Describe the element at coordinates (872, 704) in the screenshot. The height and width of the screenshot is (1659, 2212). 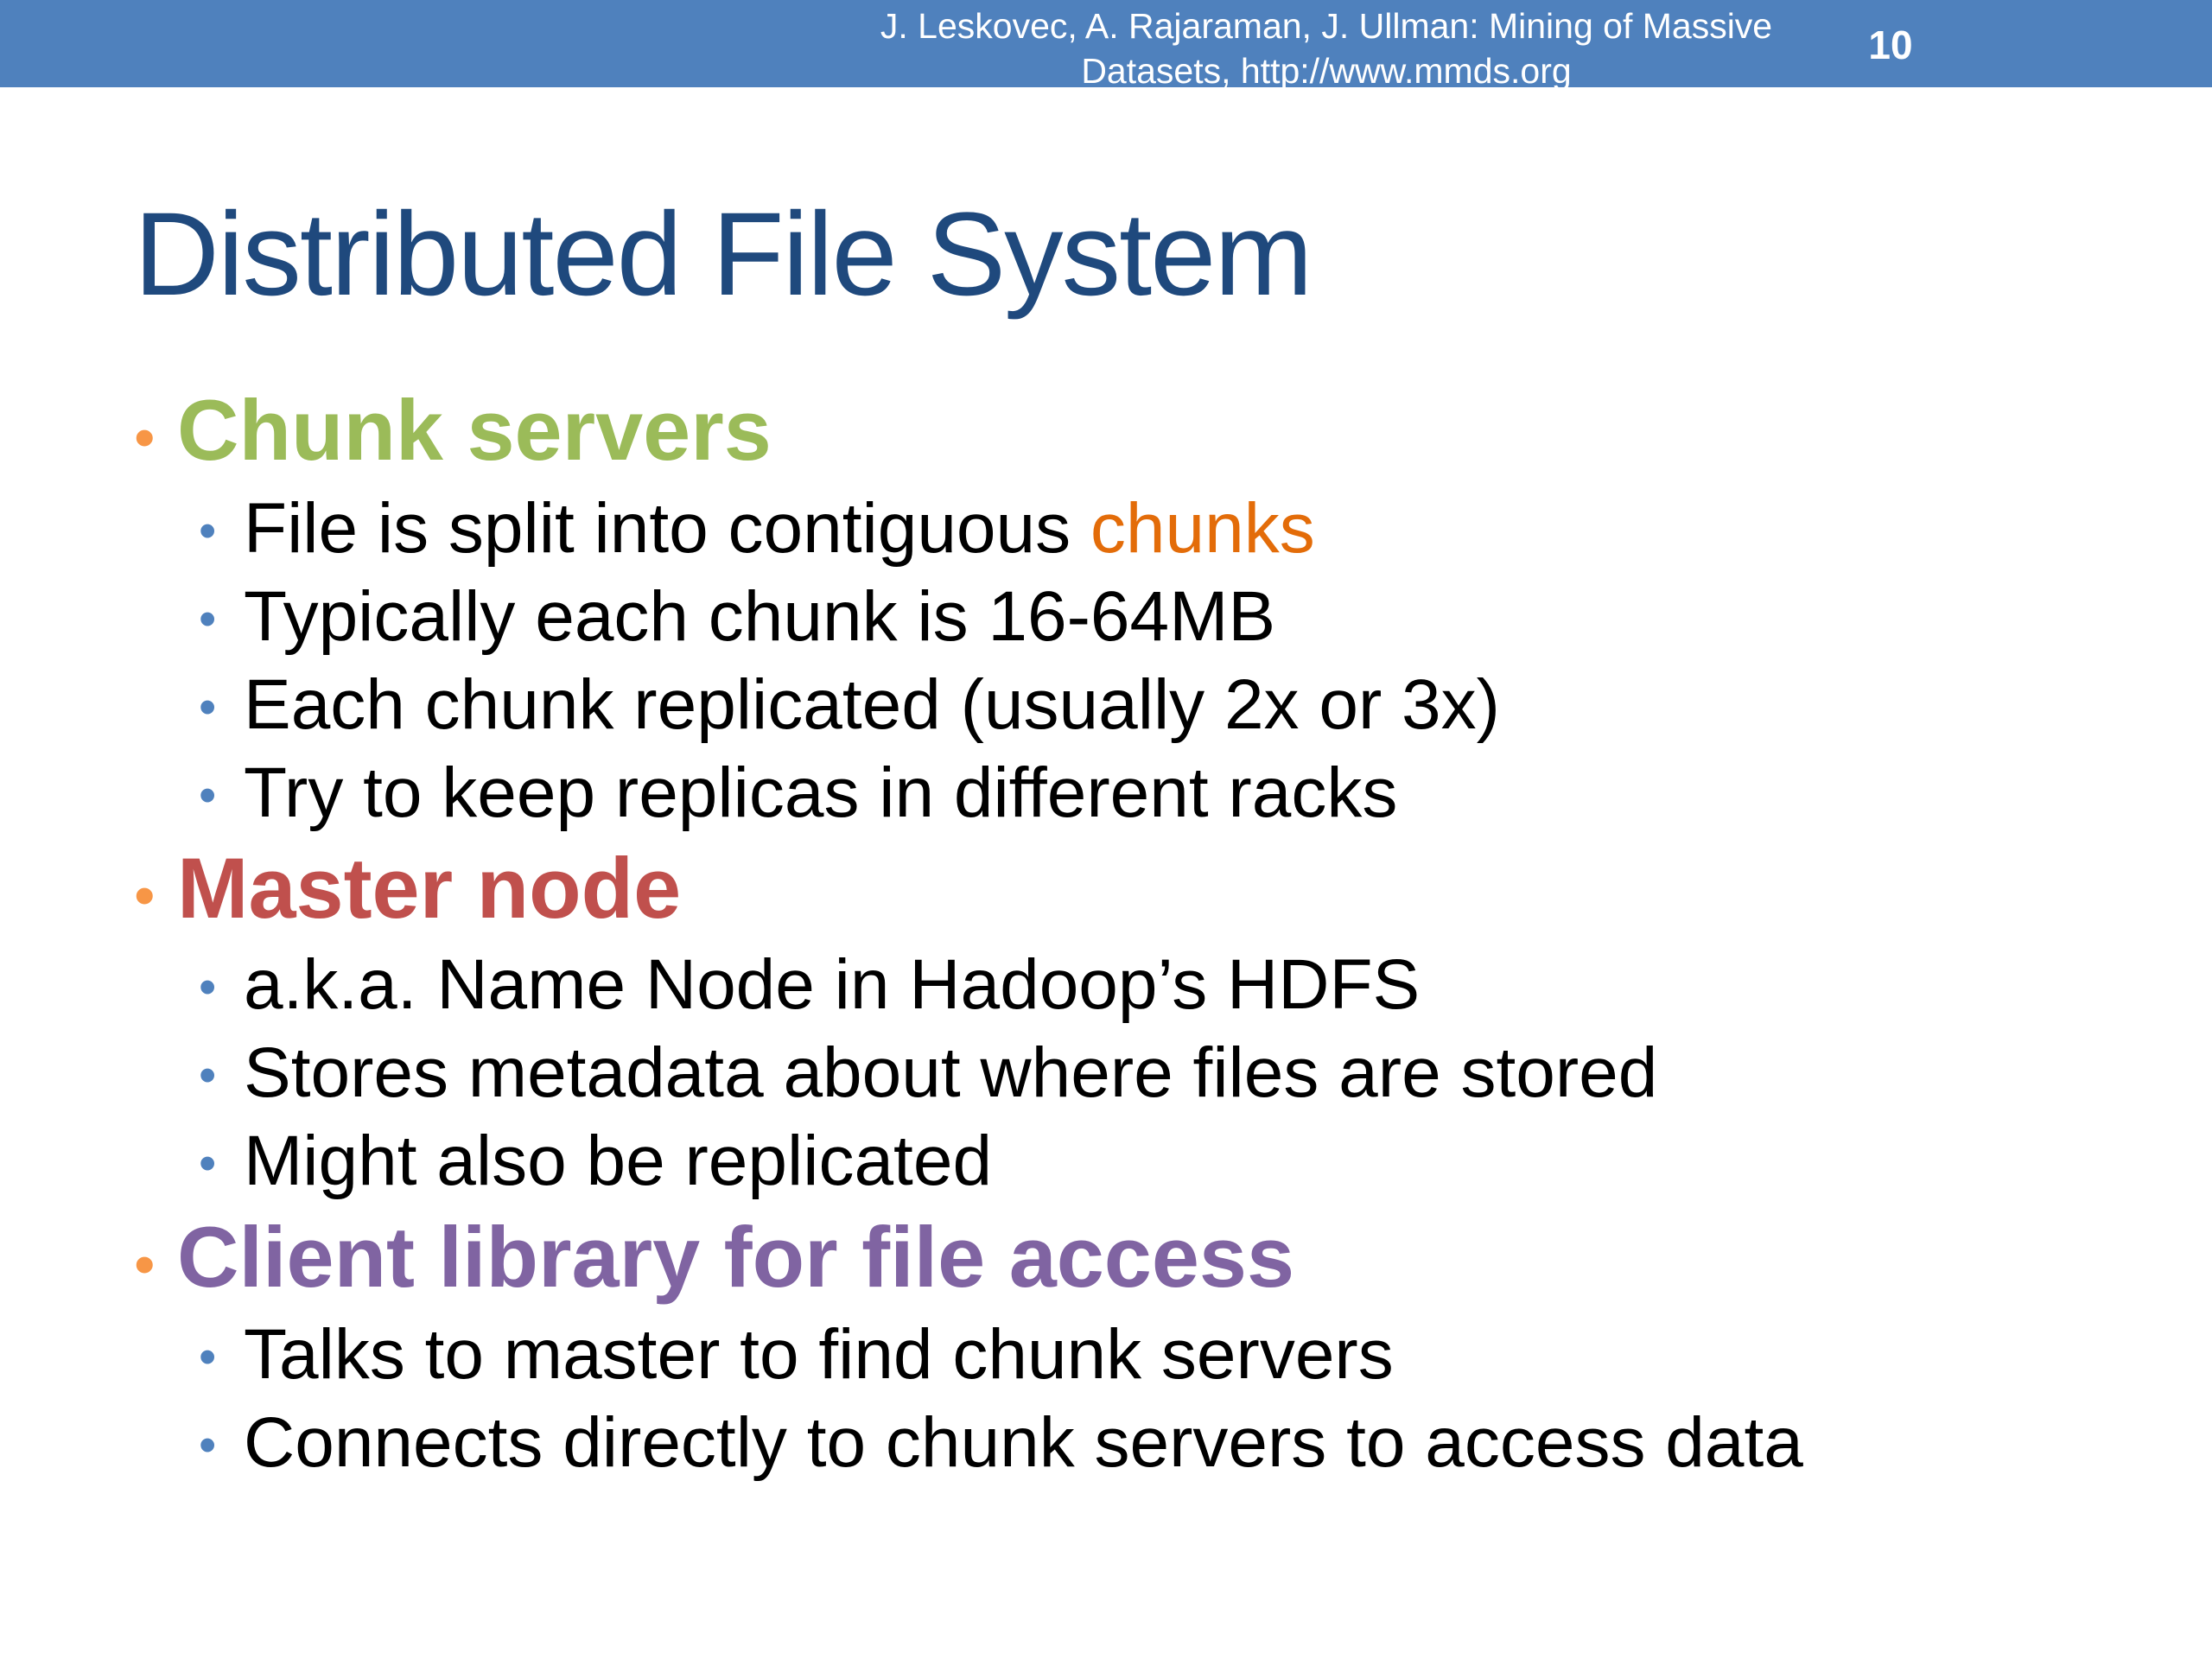
I see `list-item-text: Each chunk replicated (usually 2x or 3x)` at that location.